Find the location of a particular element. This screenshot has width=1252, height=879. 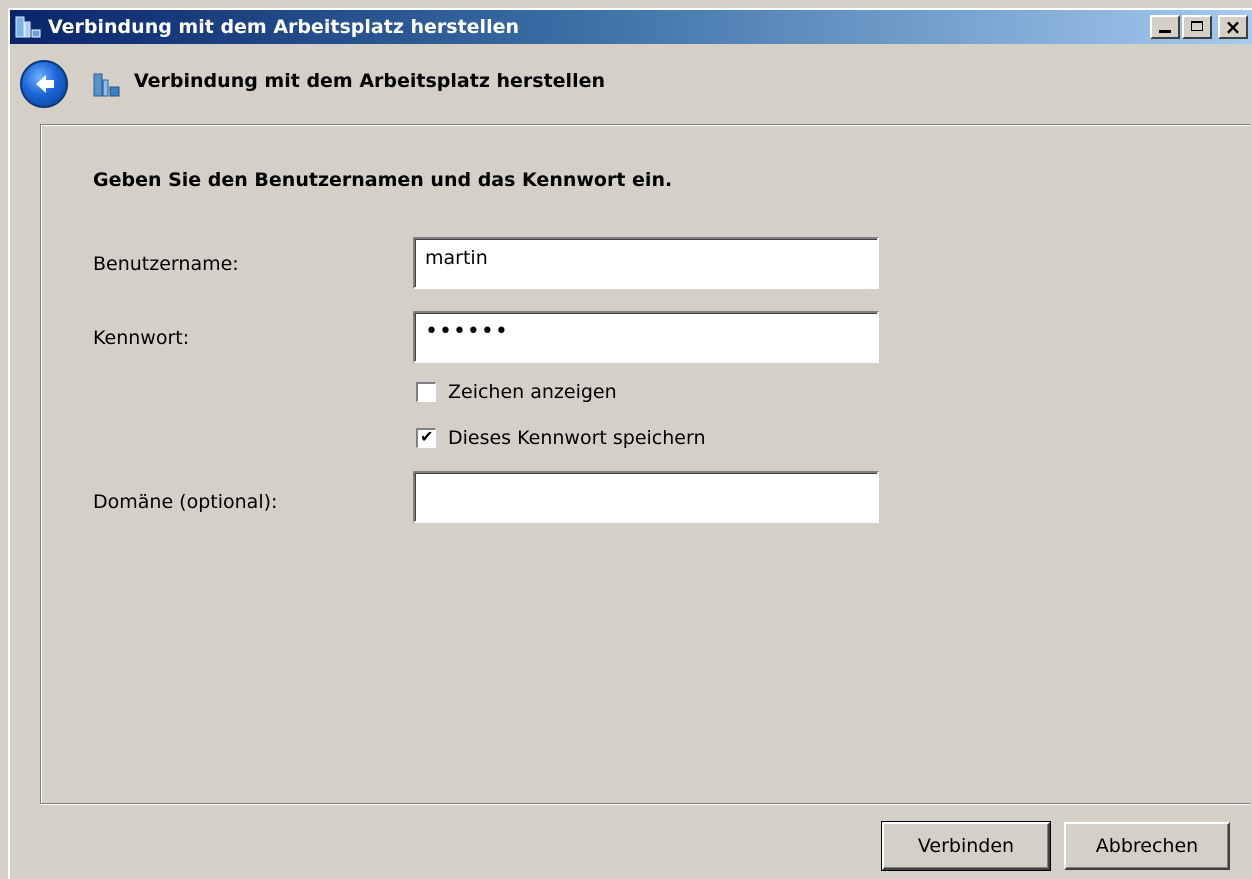

show-characters-option: Zeichen anzeigen is located at coordinates (516, 392).